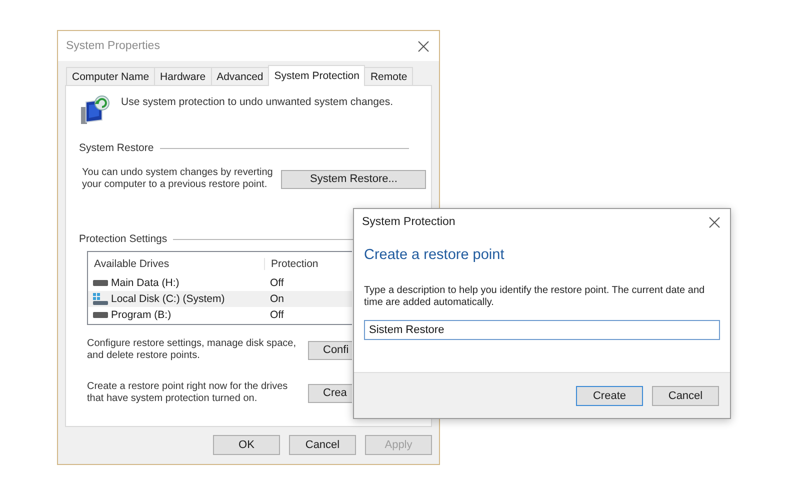 This screenshot has width=800, height=500. I want to click on column-header: Protection, so click(308, 264).